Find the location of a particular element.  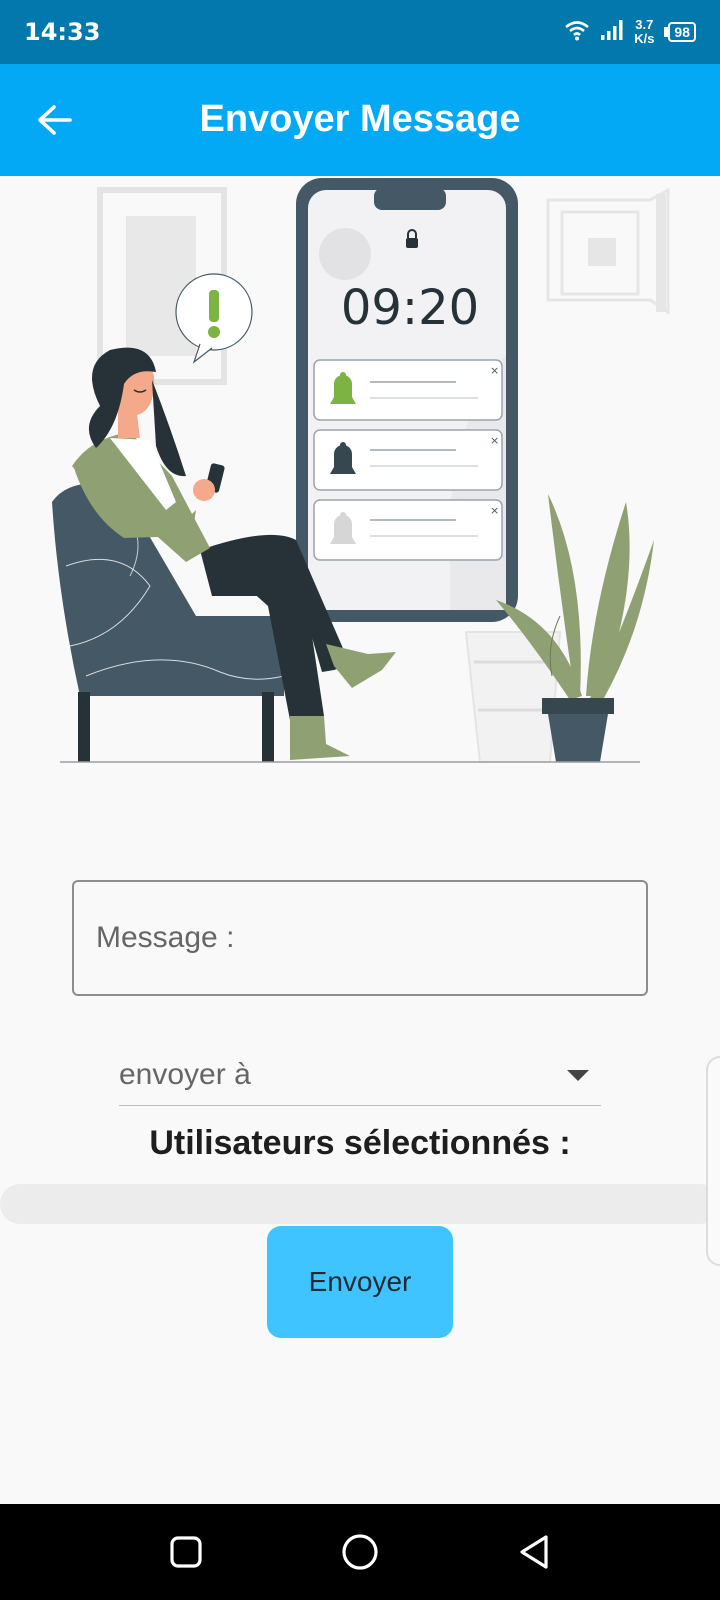

recipient-dropdown-label: envoyer à is located at coordinates (185, 1074).